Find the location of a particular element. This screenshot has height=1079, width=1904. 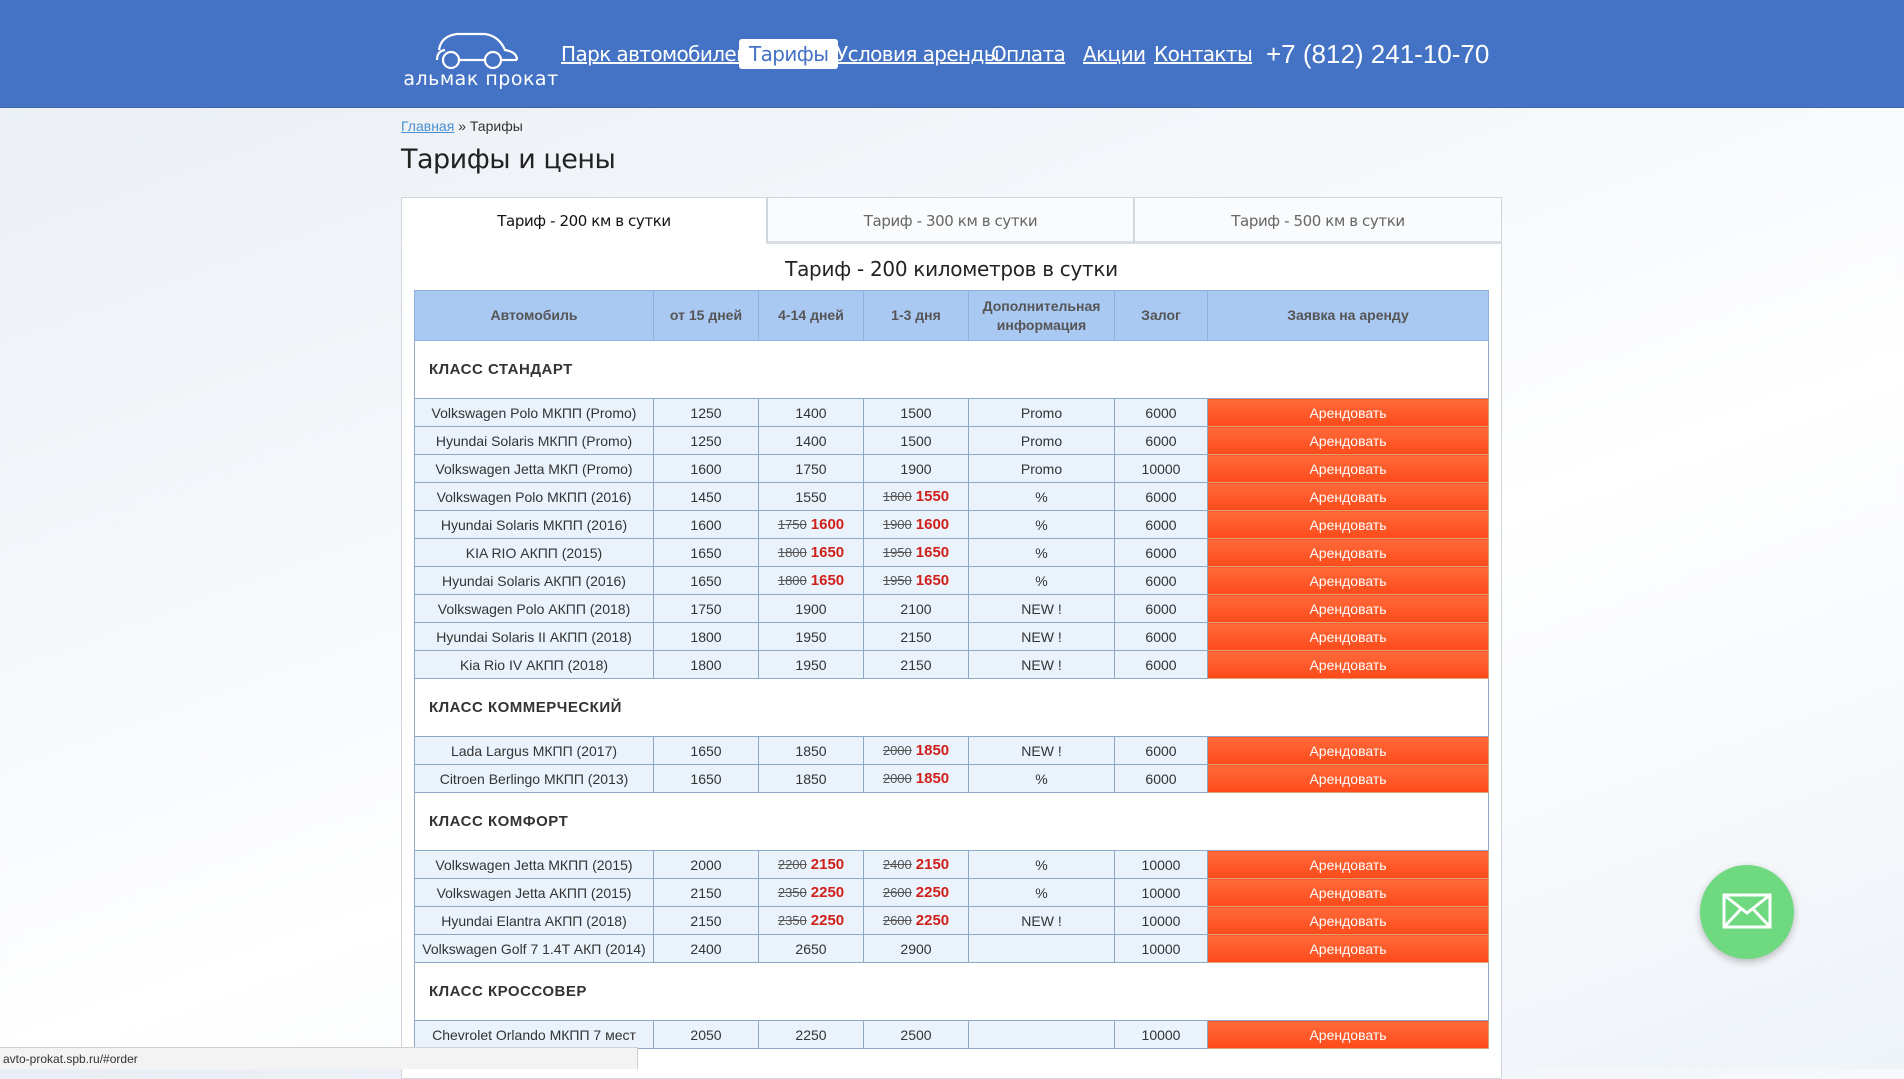

price-4-14-days-cell: 1400 is located at coordinates (811, 440).